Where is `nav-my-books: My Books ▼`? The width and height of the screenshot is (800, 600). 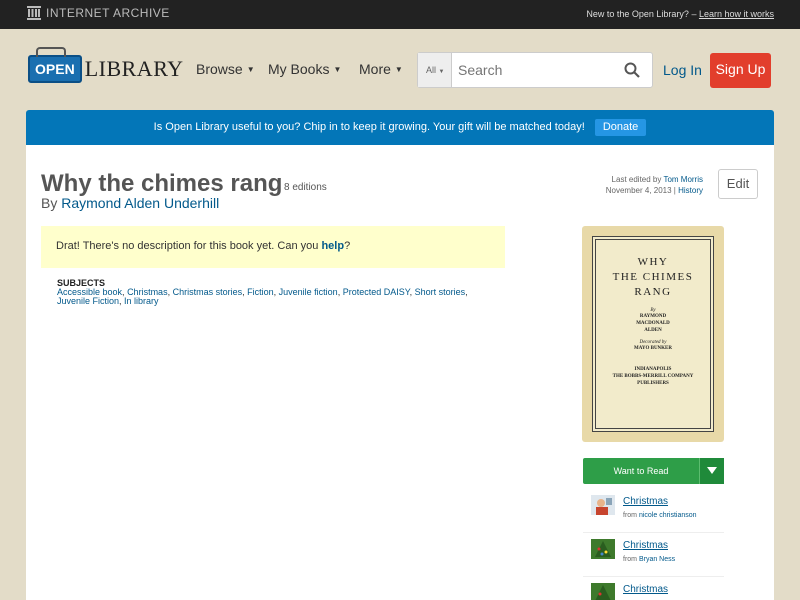
nav-my-books: My Books ▼ is located at coordinates (304, 69).